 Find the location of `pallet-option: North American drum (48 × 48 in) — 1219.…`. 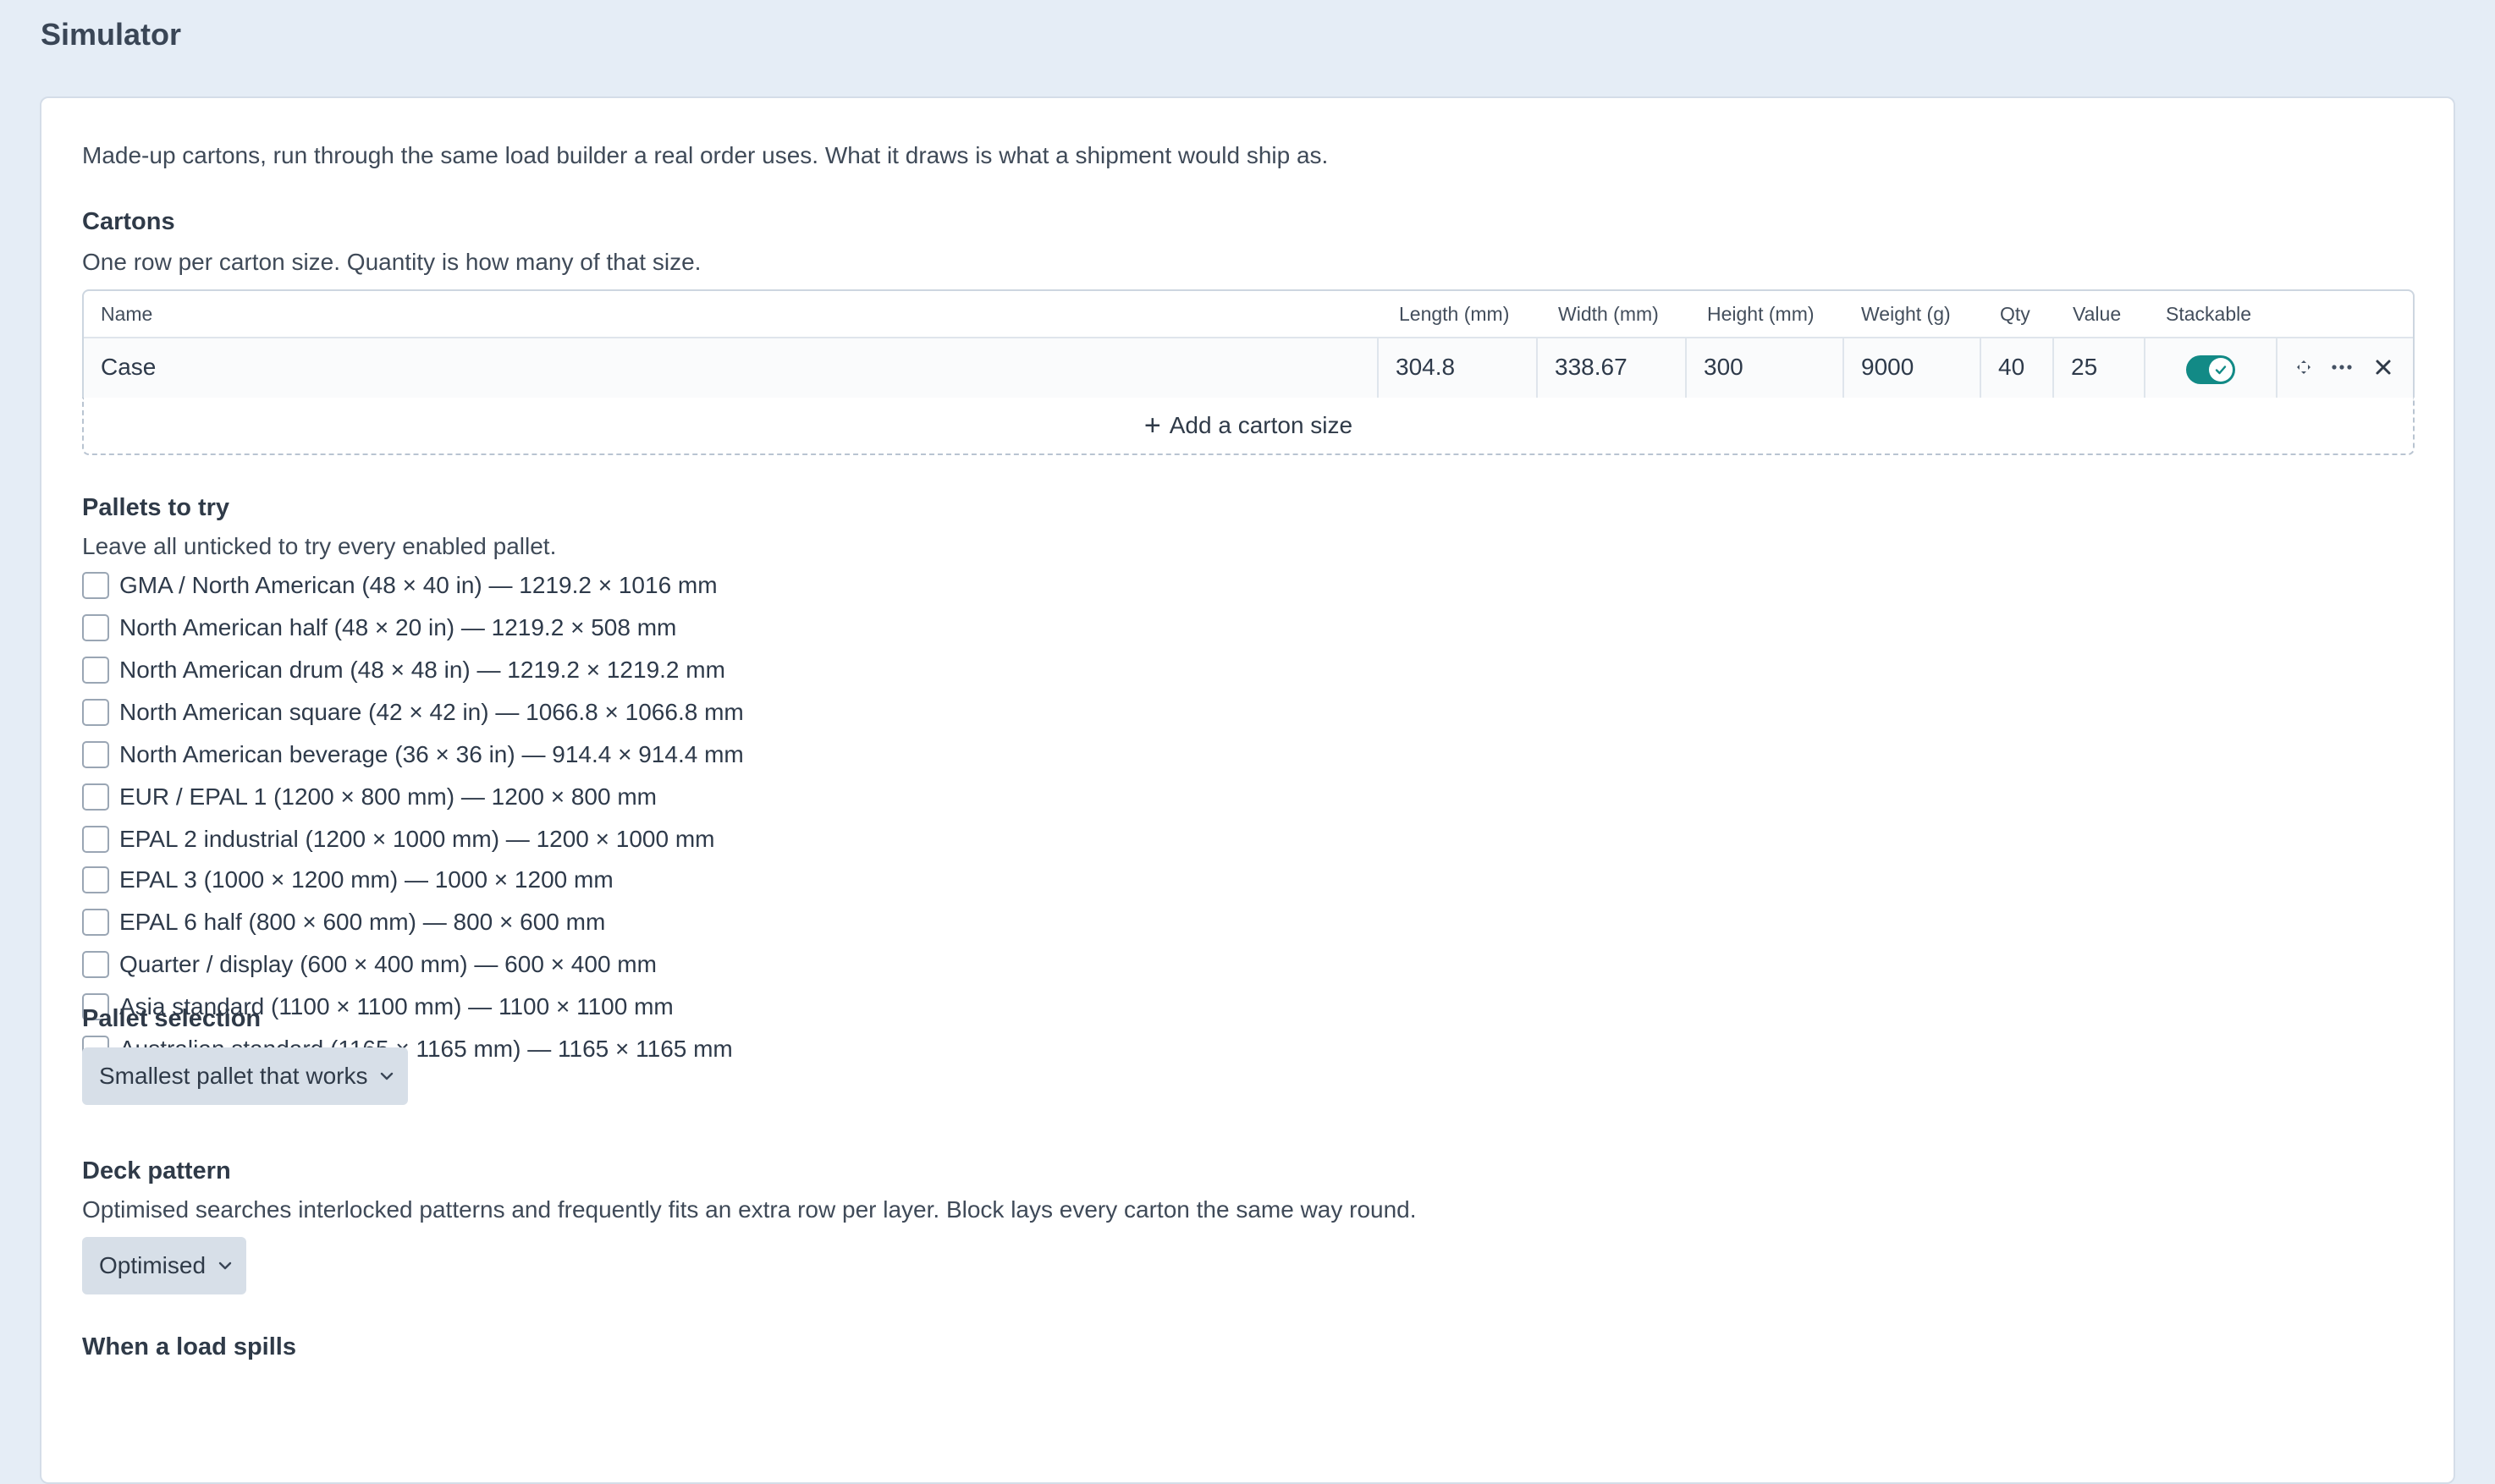

pallet-option: North American drum (48 × 48 in) — 1219.… is located at coordinates (403, 670).